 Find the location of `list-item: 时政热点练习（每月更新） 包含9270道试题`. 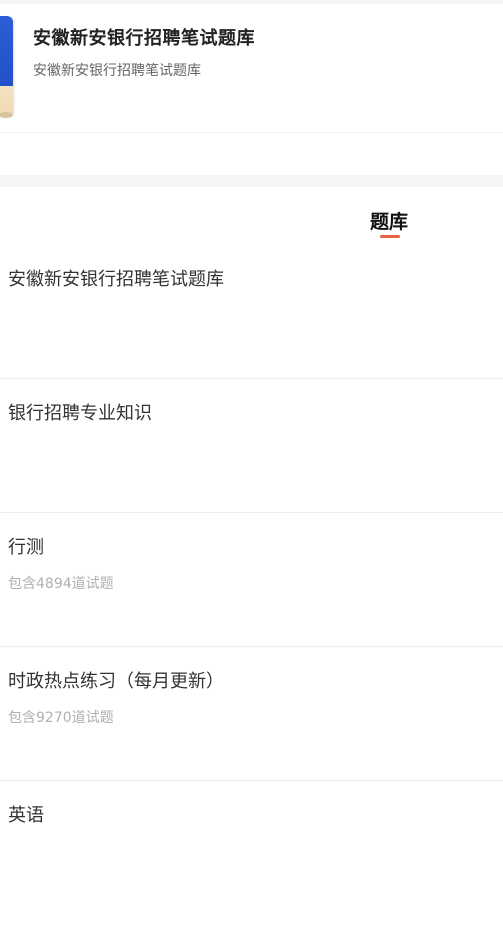

list-item: 时政热点练习（每月更新） 包含9270道试题 is located at coordinates (251, 714).